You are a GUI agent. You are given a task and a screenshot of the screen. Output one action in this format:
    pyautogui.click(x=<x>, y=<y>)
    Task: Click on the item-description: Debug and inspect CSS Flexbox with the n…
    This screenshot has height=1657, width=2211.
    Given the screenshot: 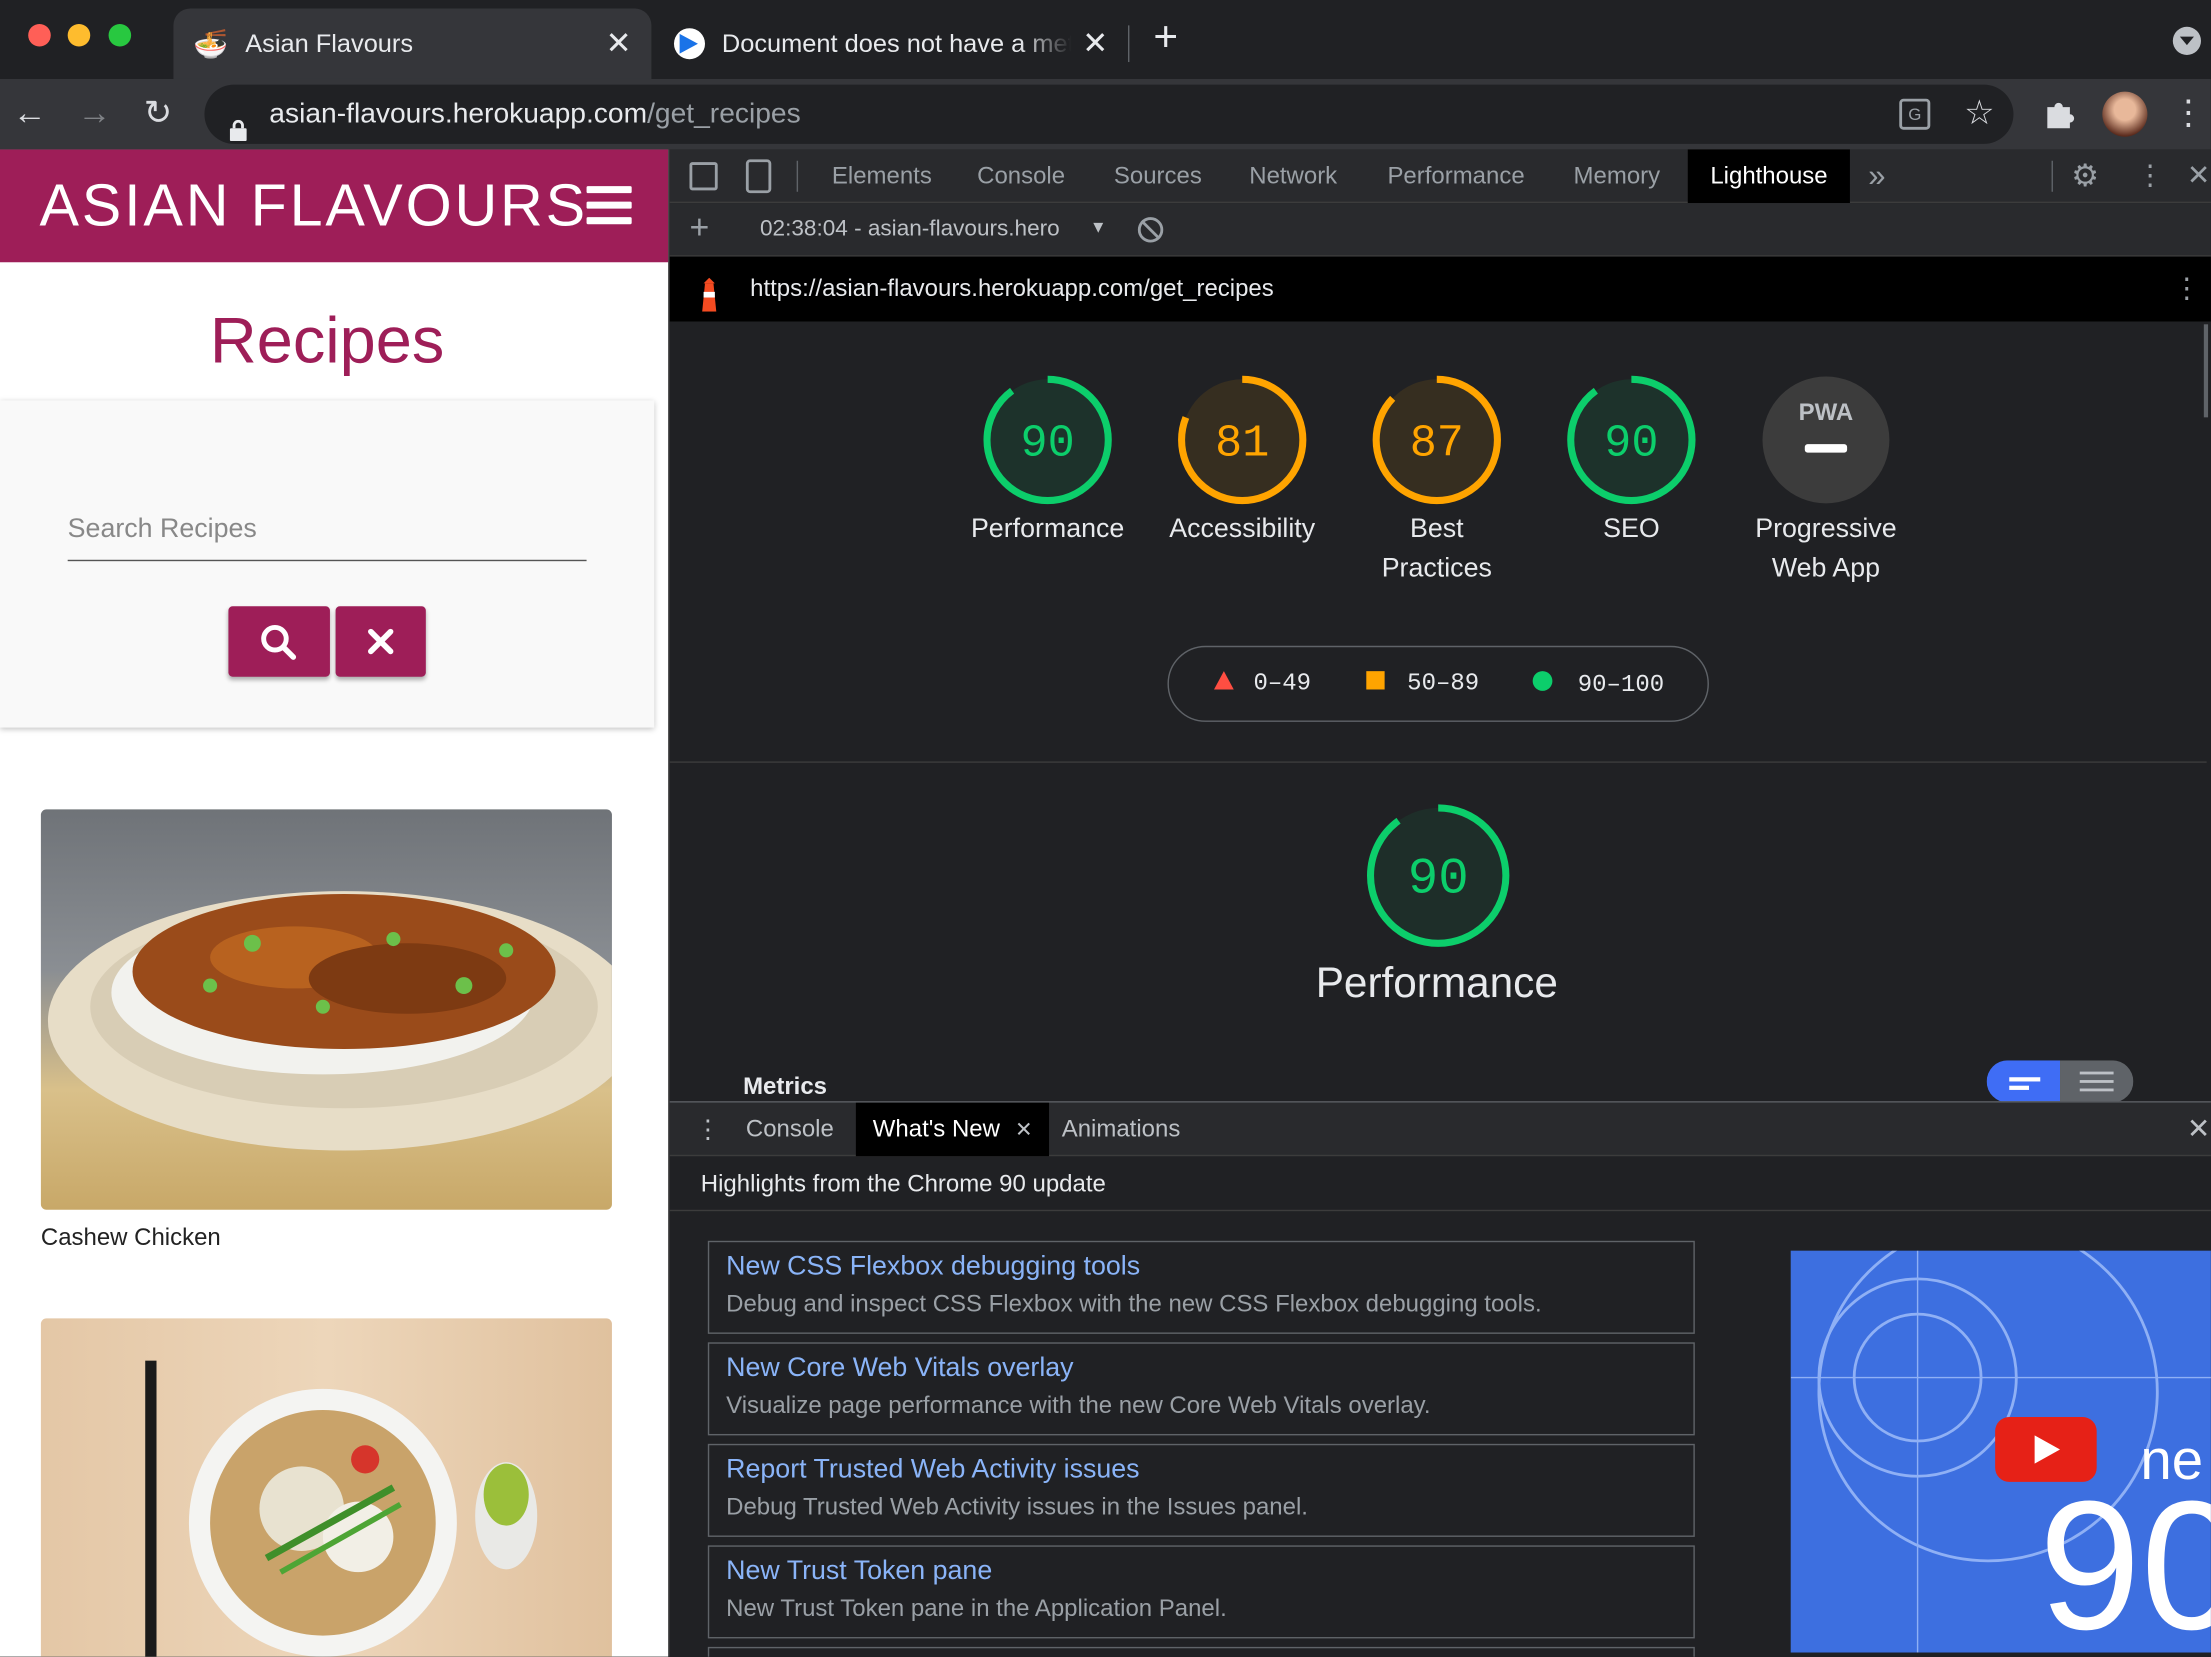 What is the action you would take?
    pyautogui.click(x=1134, y=1303)
    